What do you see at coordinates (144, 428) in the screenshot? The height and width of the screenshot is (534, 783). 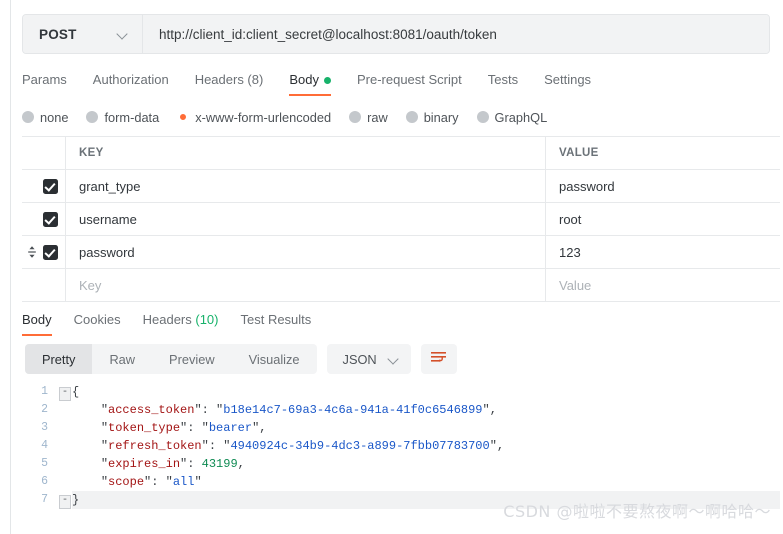 I see `json-key: token_type` at bounding box center [144, 428].